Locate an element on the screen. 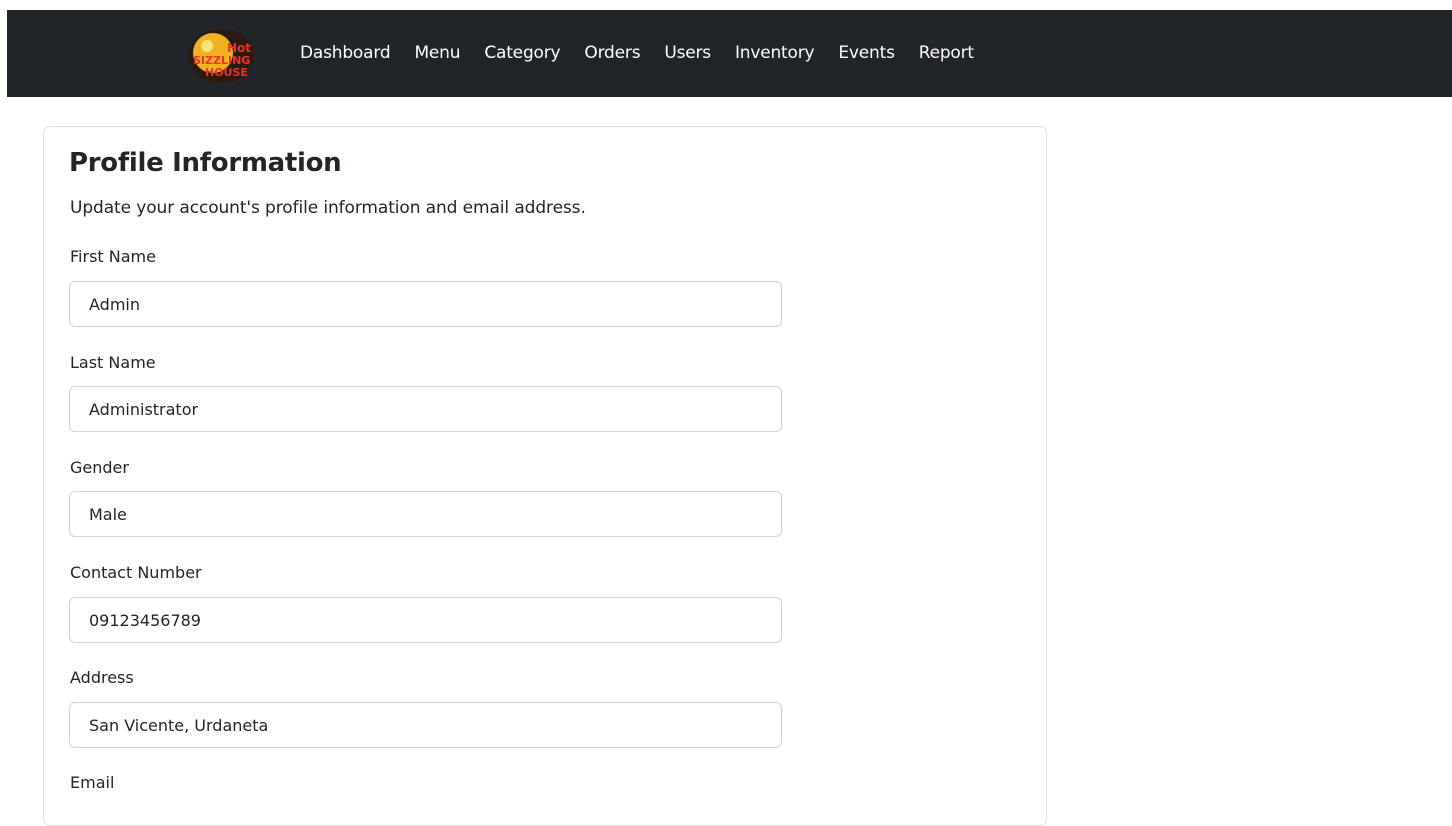 This screenshot has width=1452, height=826. nav-link-orders: Orders is located at coordinates (612, 53).